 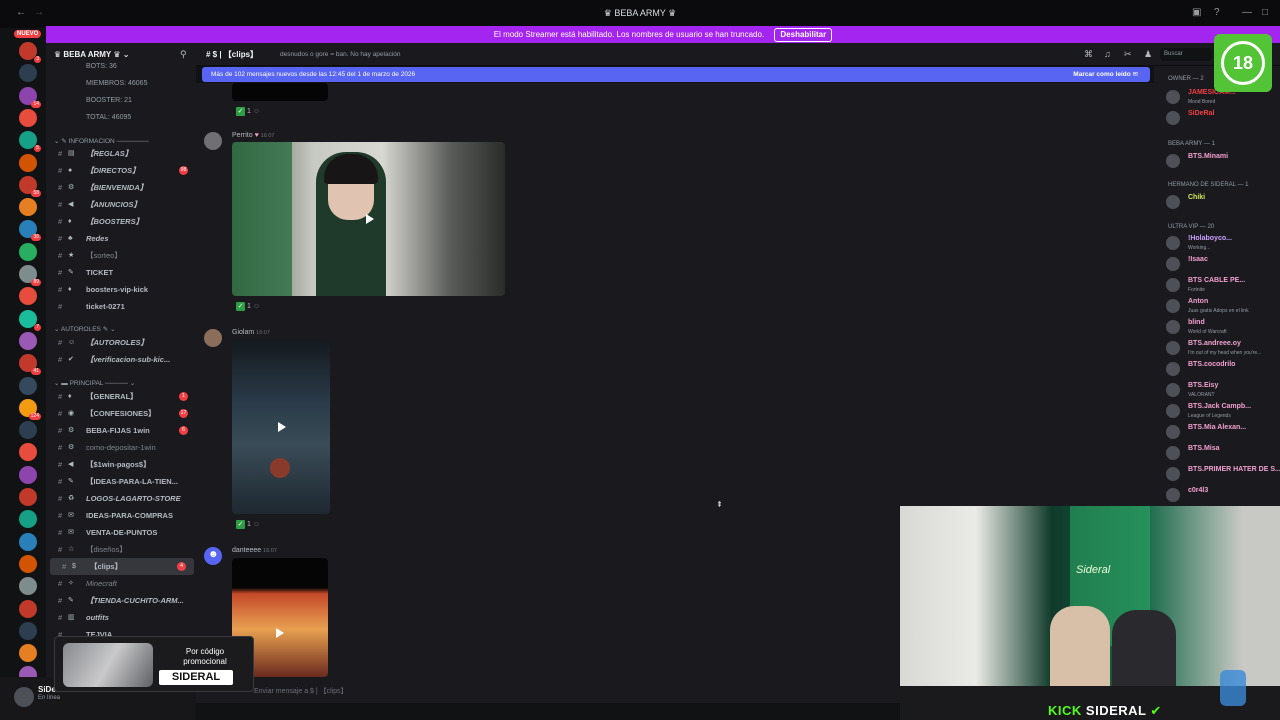 I want to click on minimize-icon: —, so click(x=1247, y=12).